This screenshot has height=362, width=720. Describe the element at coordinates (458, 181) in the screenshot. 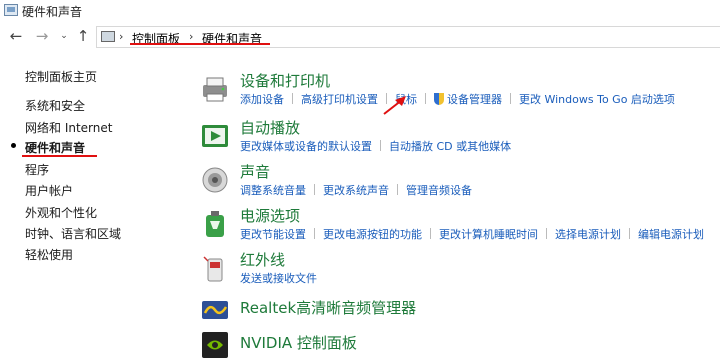

I see `section-sound: 声音 调整系统音量 更改系统声音 管理音频设备` at that location.